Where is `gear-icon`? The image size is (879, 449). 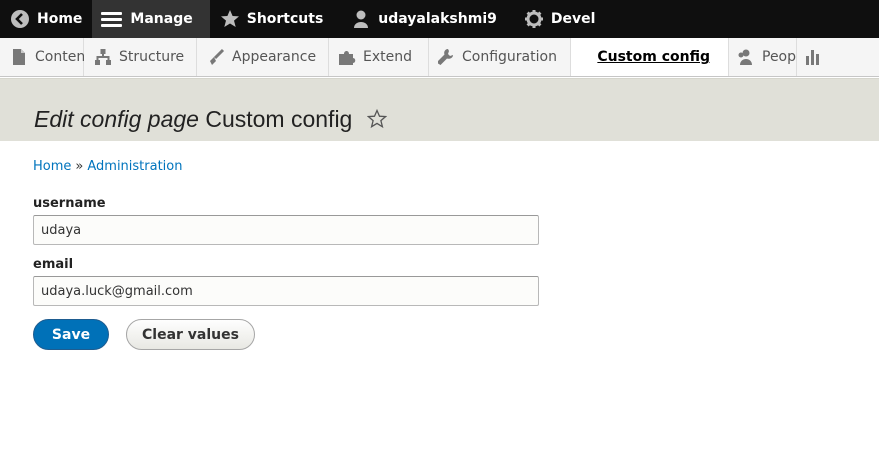 gear-icon is located at coordinates (534, 19).